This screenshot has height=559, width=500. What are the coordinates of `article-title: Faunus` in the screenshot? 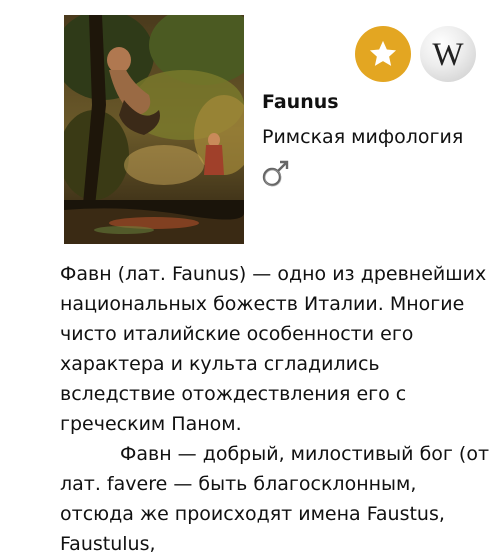 It's located at (300, 102).